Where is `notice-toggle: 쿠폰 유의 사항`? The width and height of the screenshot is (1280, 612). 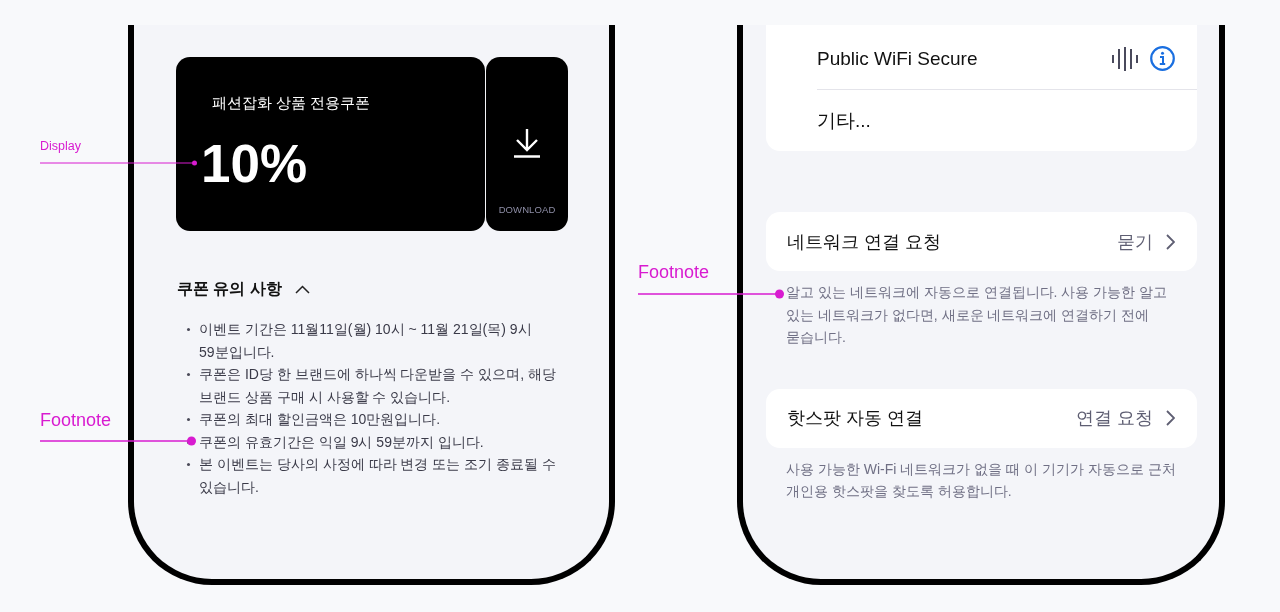 notice-toggle: 쿠폰 유의 사항 is located at coordinates (243, 289).